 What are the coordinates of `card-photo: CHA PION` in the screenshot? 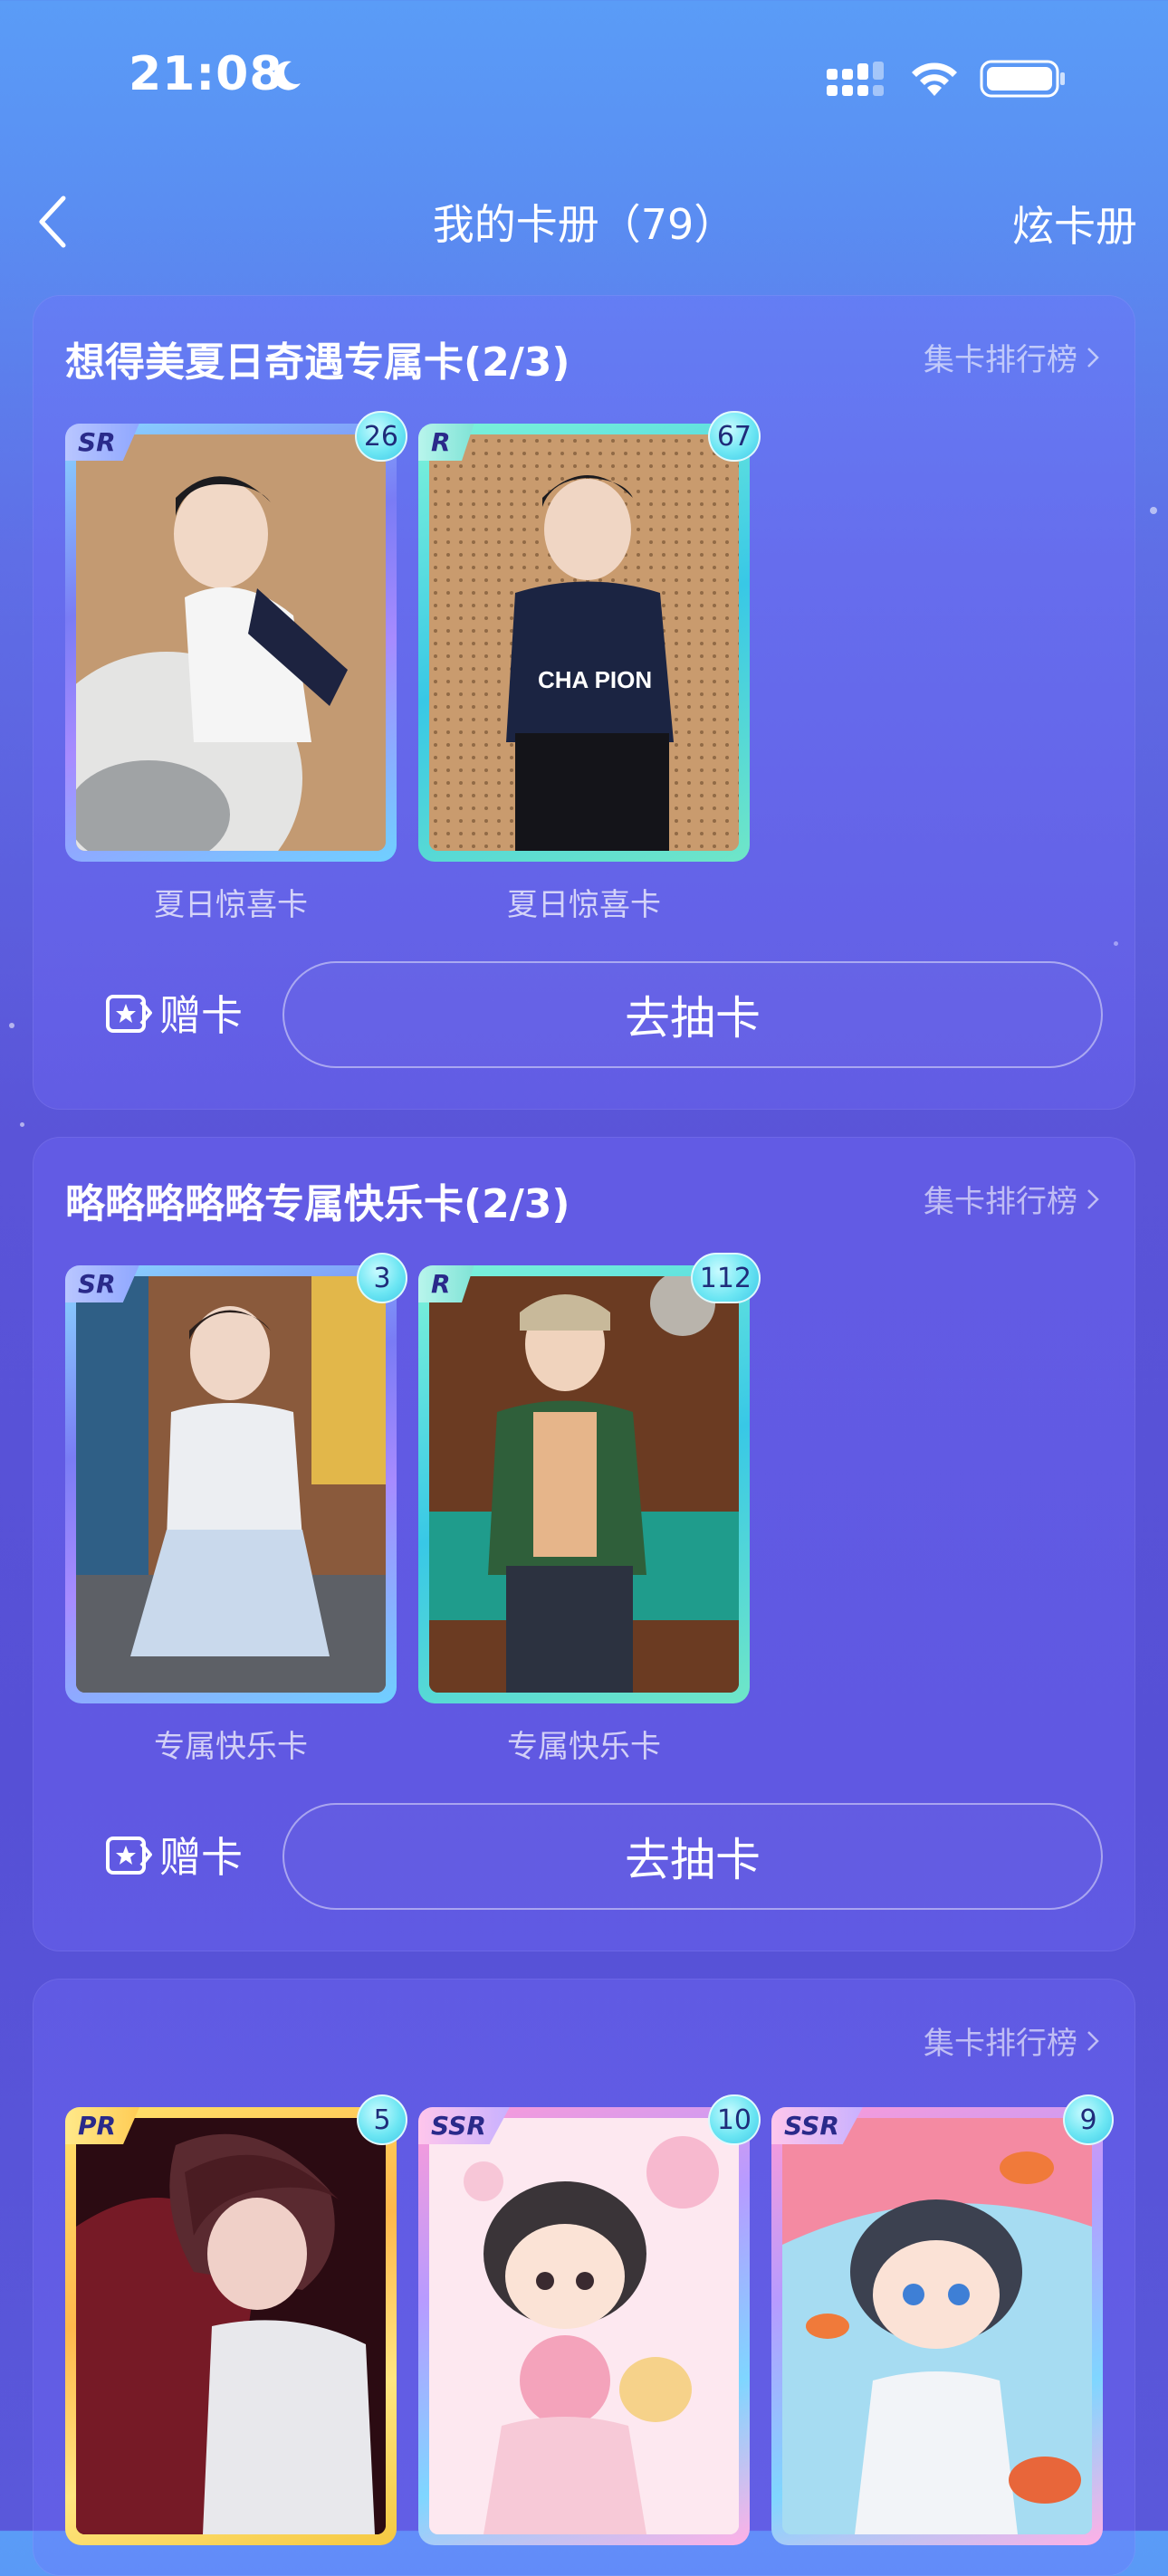 It's located at (584, 643).